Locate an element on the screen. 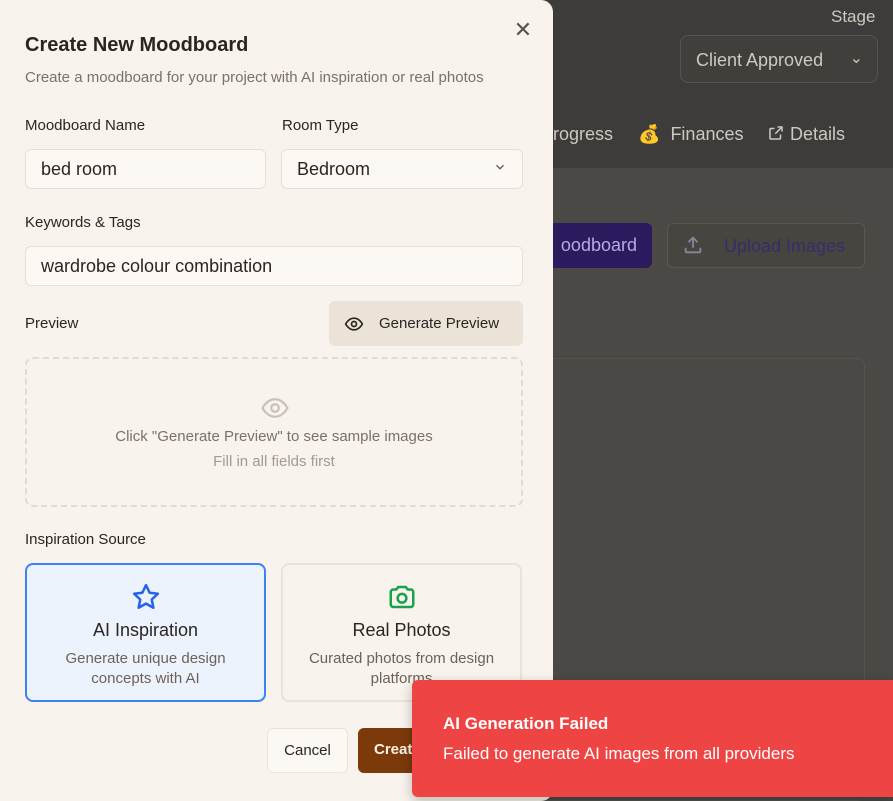  tab-progress: rogress is located at coordinates (583, 134).